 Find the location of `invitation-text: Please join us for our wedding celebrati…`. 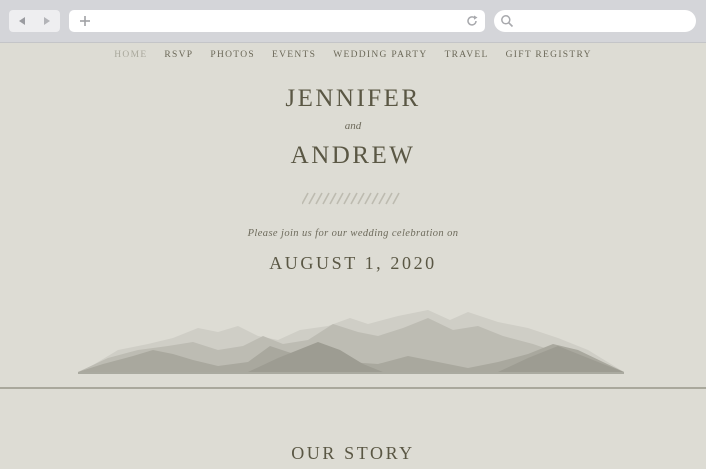

invitation-text: Please join us for our wedding celebrati… is located at coordinates (353, 233).